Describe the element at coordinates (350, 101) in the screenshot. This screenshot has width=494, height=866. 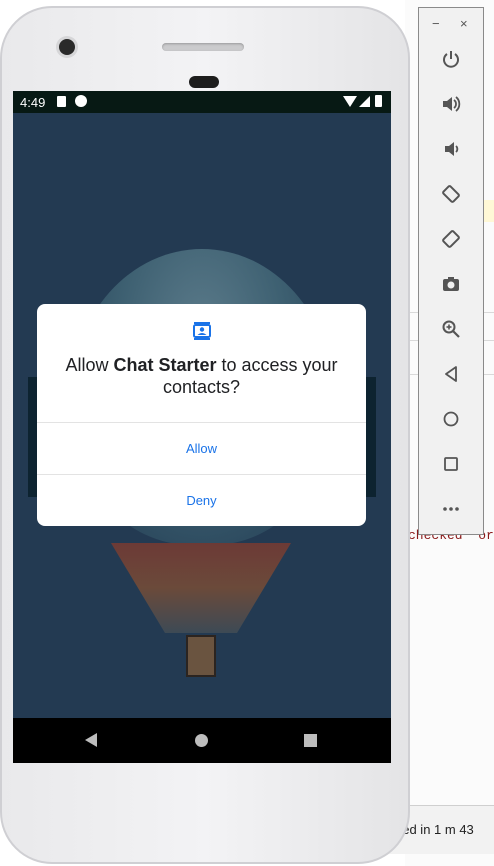
I see `wifi-icon` at that location.